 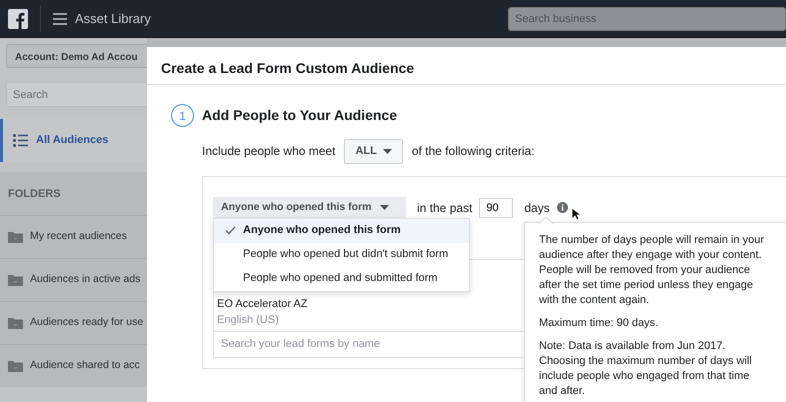 I want to click on folder-label: Audience shared to acc, so click(x=85, y=365).